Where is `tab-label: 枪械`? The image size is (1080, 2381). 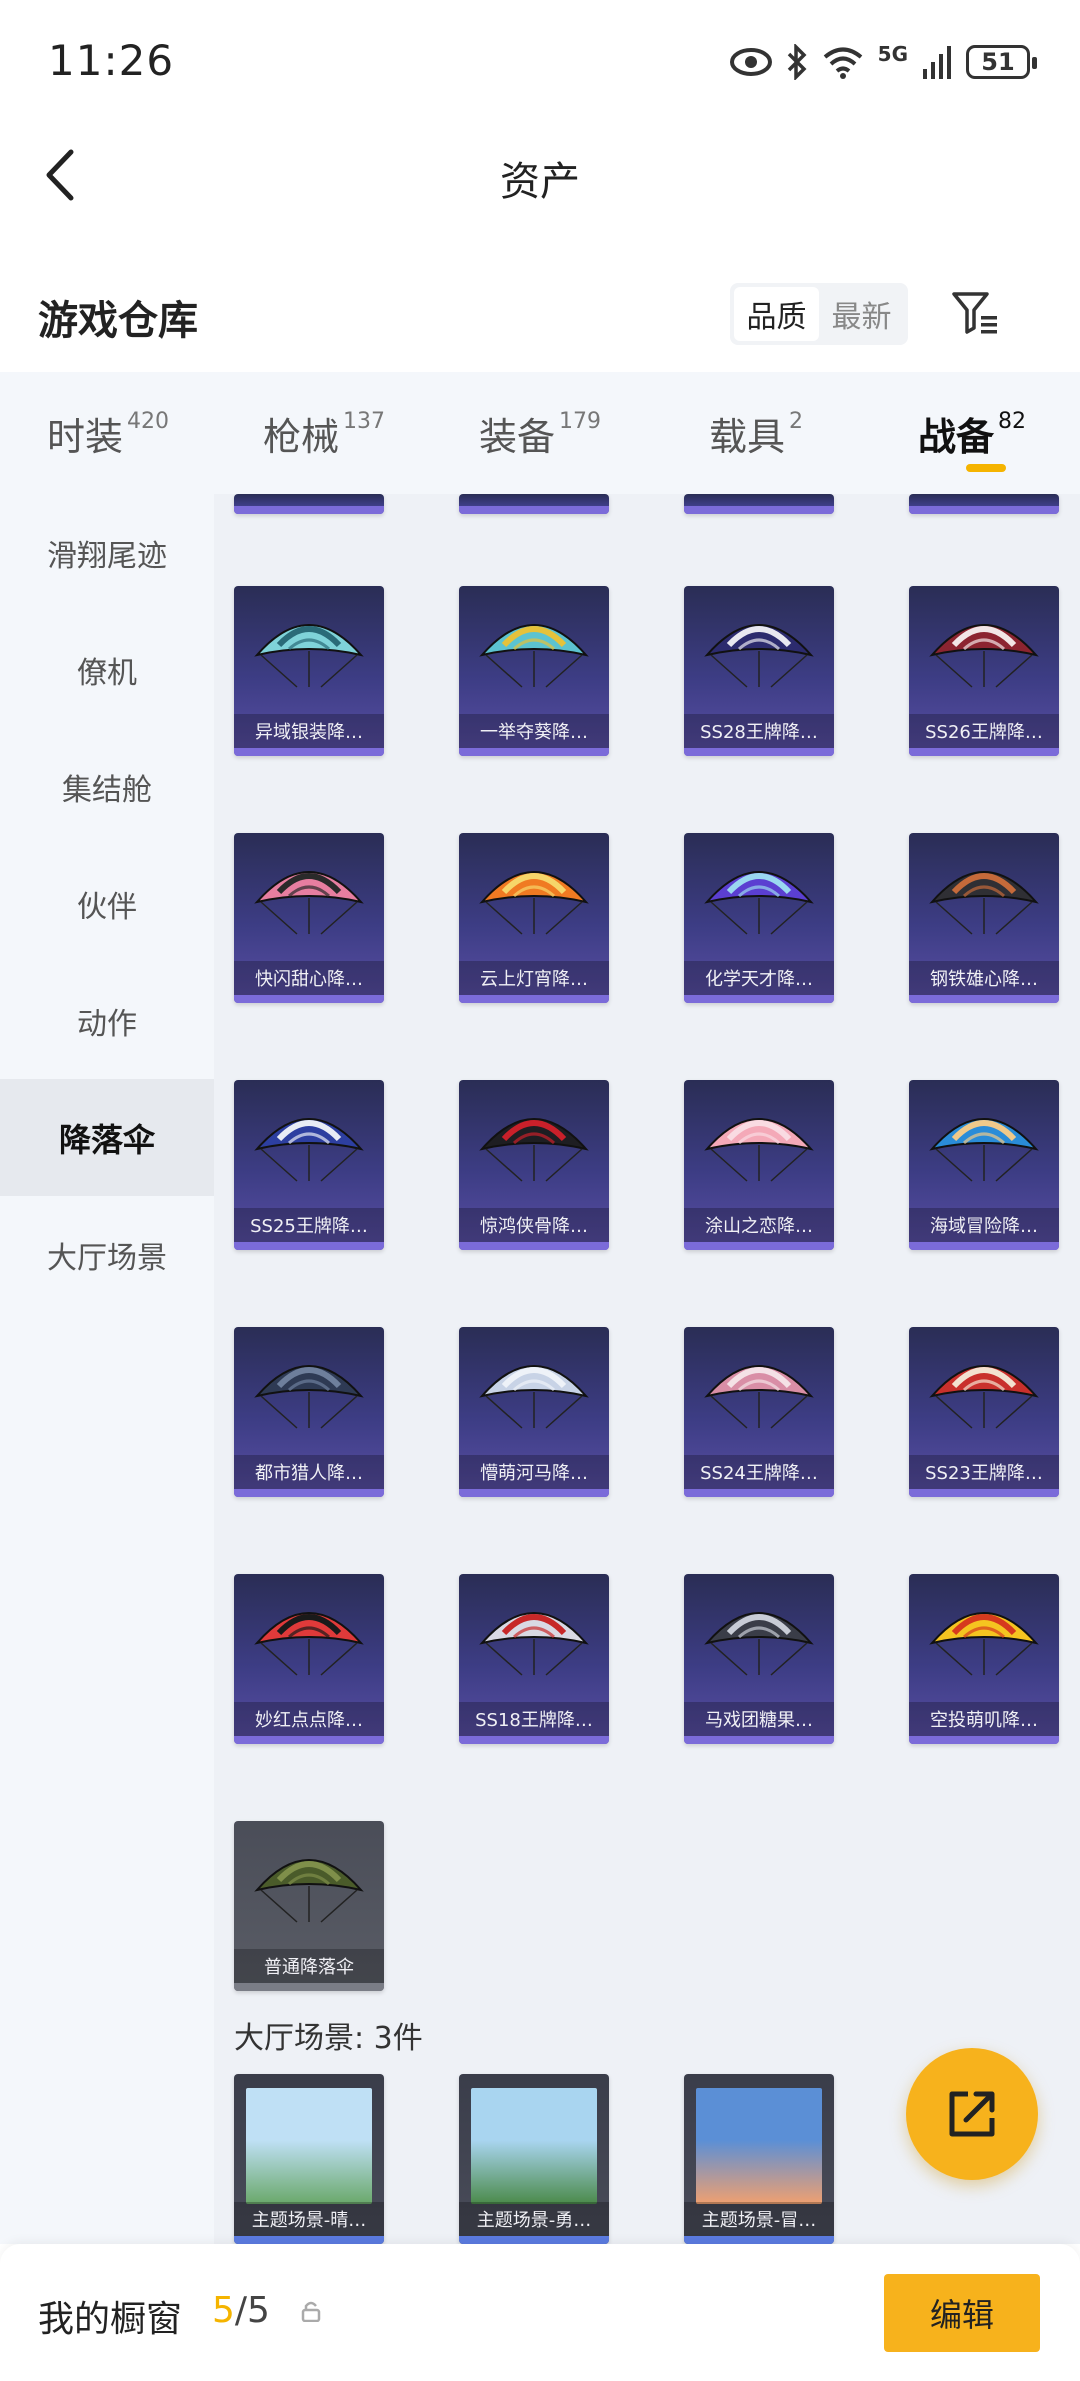 tab-label: 枪械 is located at coordinates (300, 436).